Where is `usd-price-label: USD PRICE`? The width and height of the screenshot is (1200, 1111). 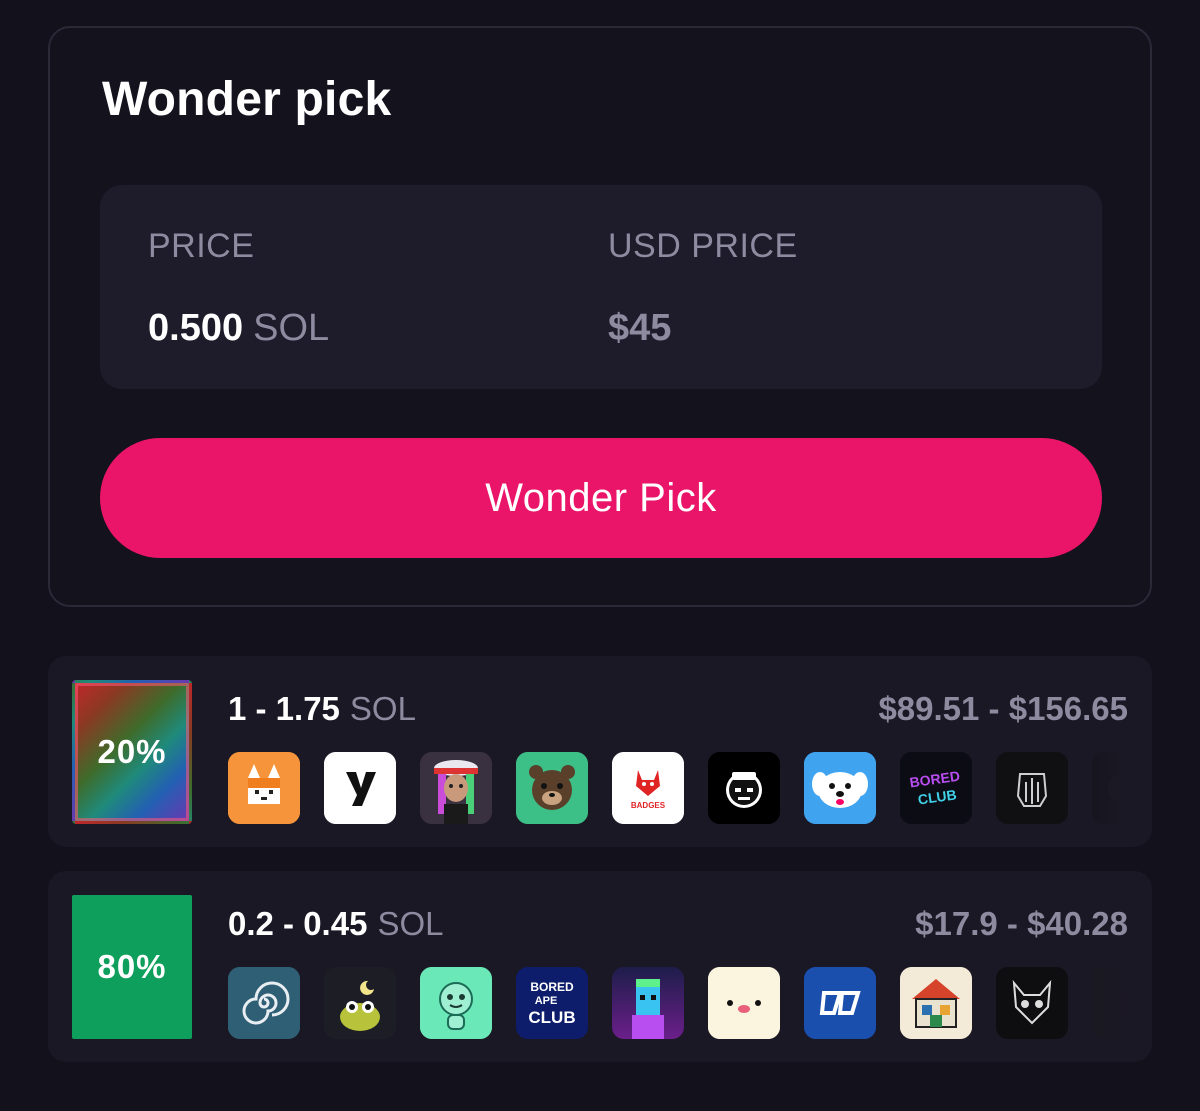
usd-price-label: USD PRICE is located at coordinates (703, 246).